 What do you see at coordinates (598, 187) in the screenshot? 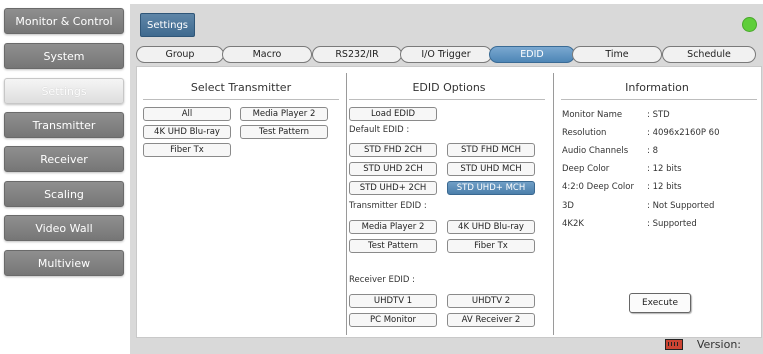
I see `info-key: 4:2:0 Deep Color` at bounding box center [598, 187].